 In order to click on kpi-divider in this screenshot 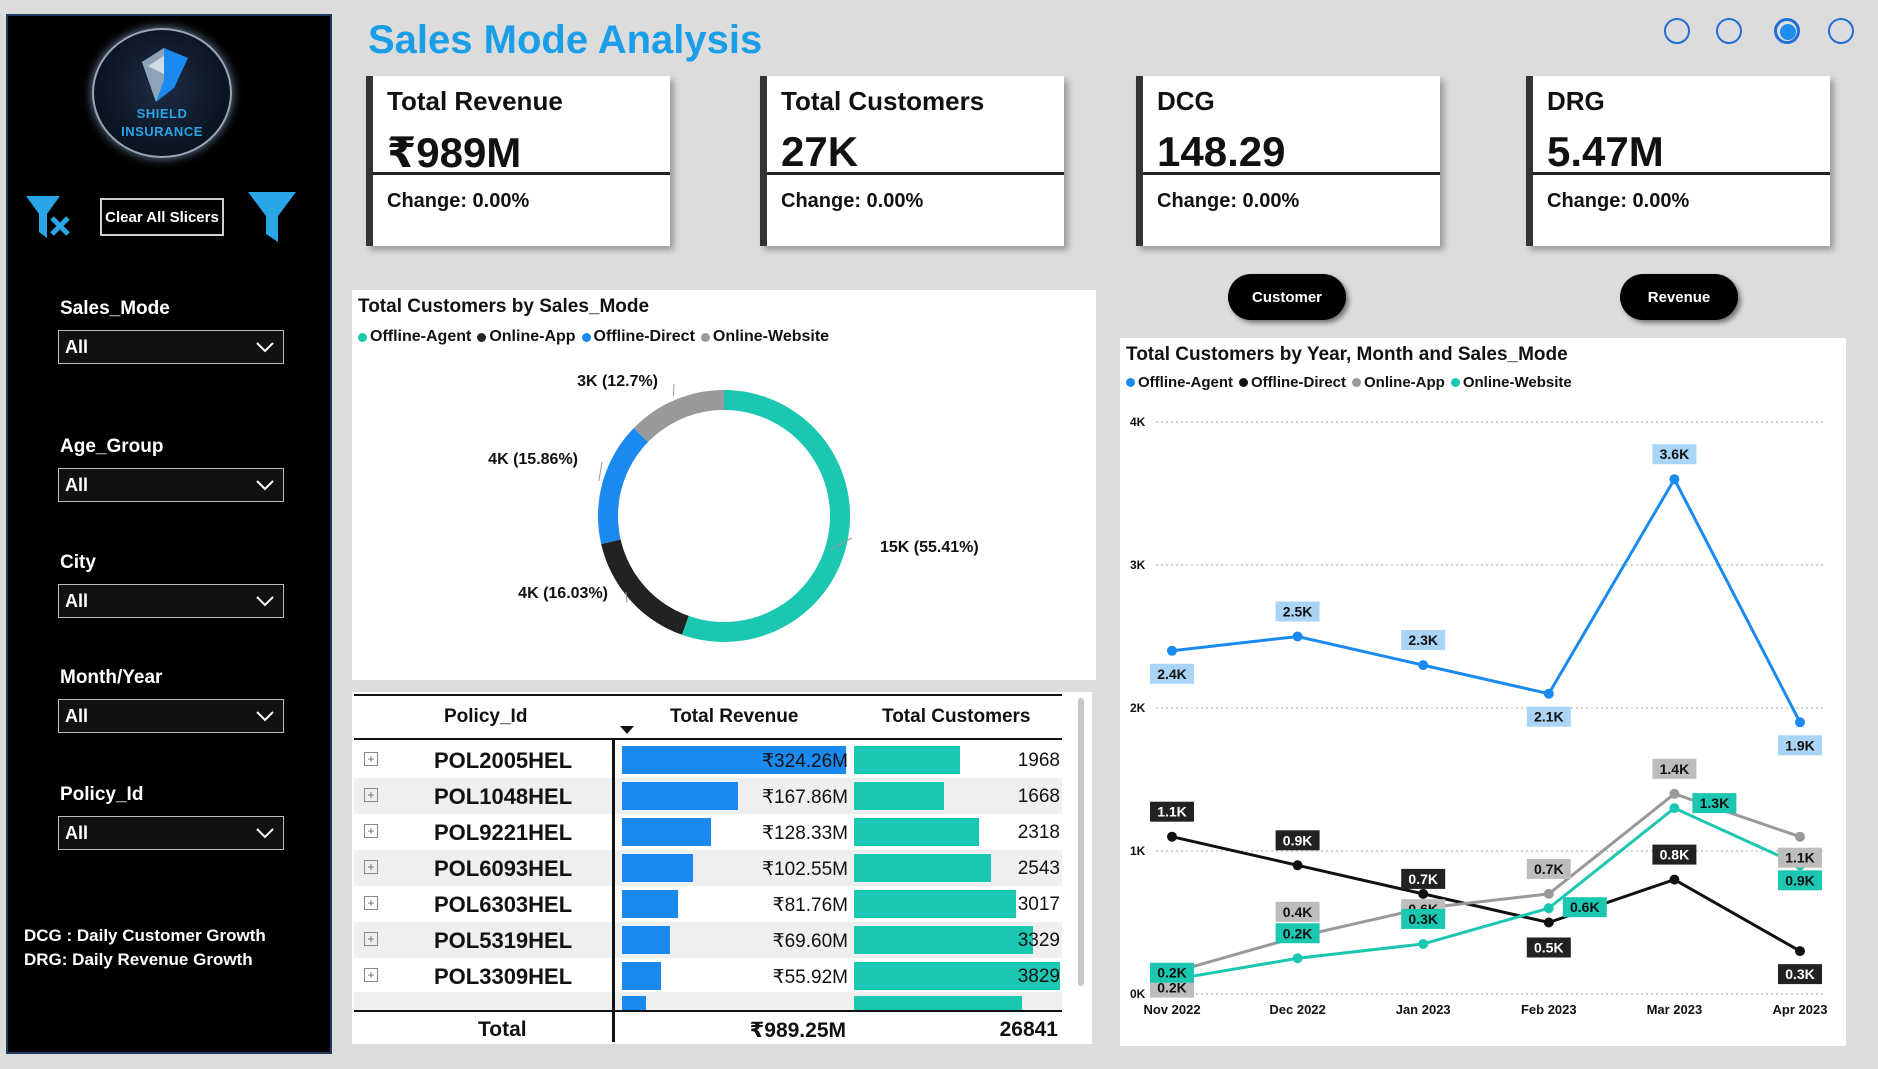, I will do `click(1681, 173)`.